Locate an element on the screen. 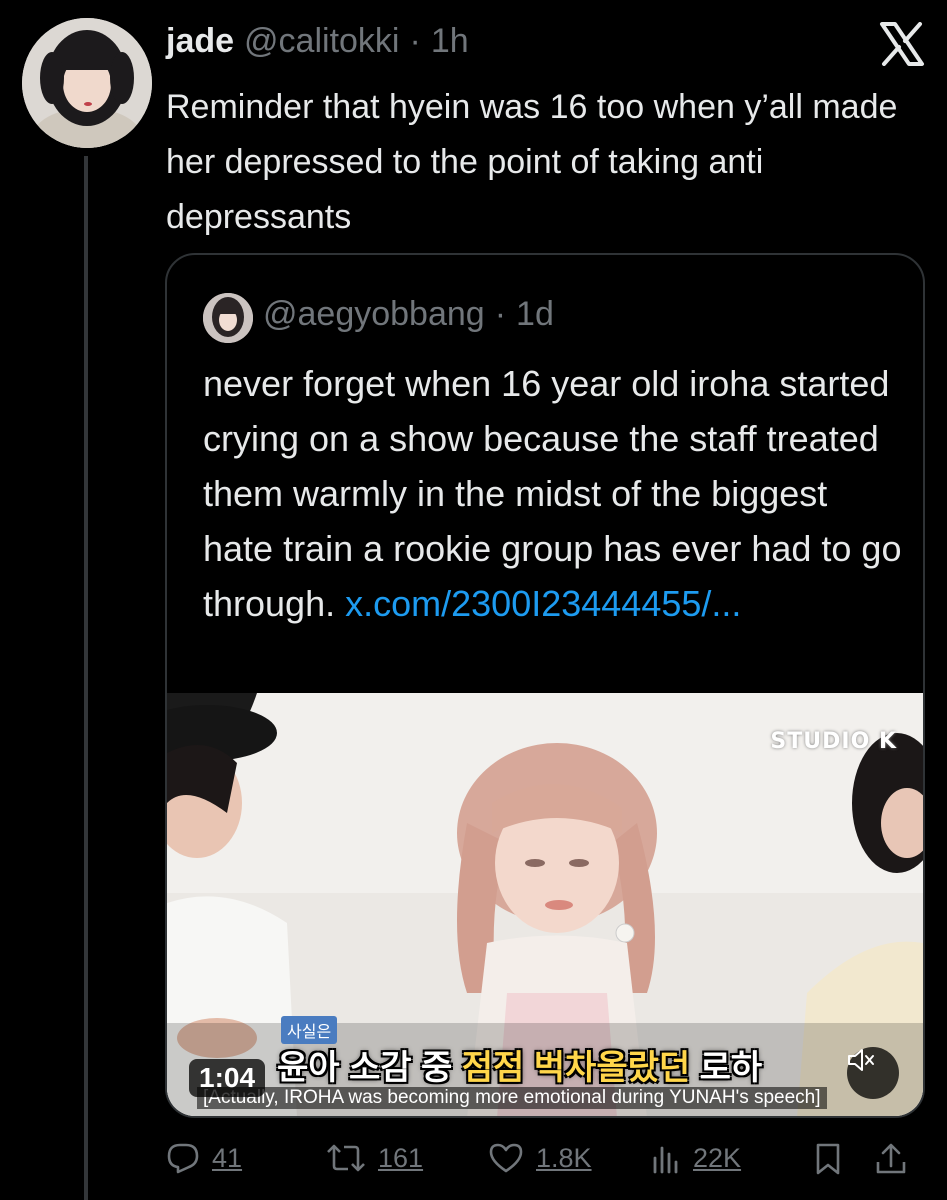  subtitle-korean: 윤아 소감 중 점점 벅차올랐던 로하 is located at coordinates (519, 1064).